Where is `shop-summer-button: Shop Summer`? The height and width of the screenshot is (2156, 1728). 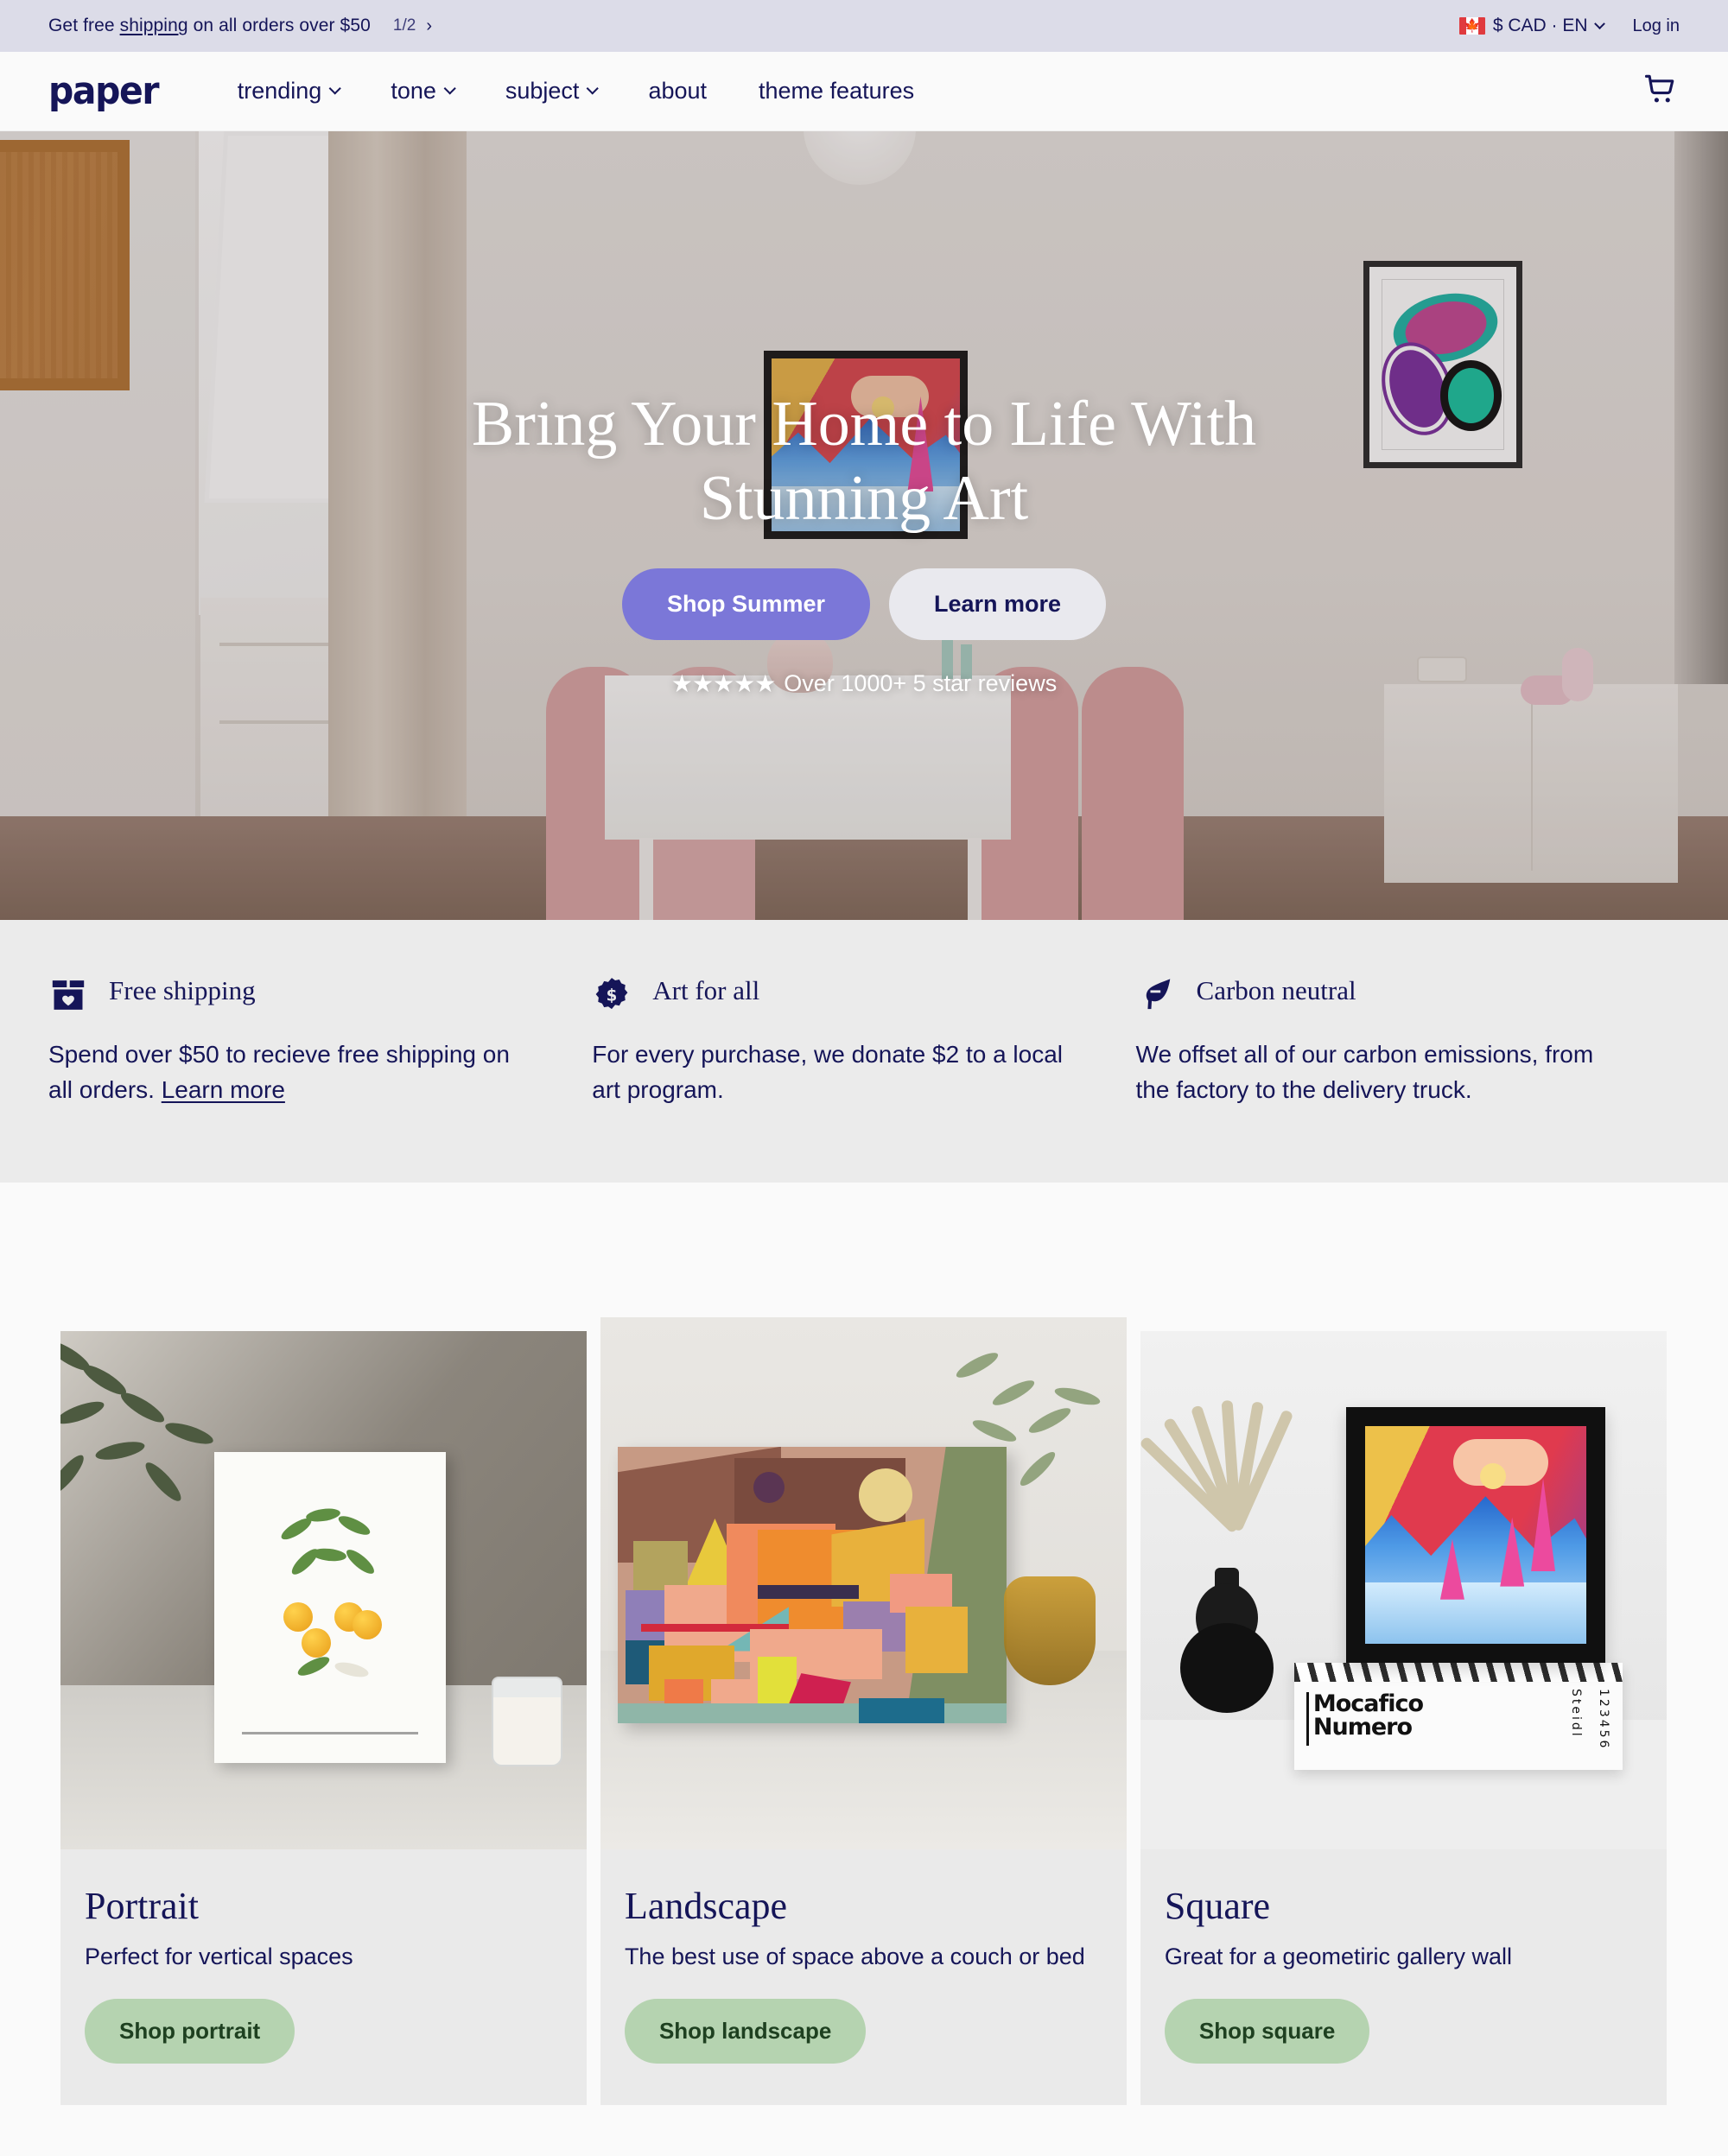
shop-summer-button: Shop Summer is located at coordinates (745, 604).